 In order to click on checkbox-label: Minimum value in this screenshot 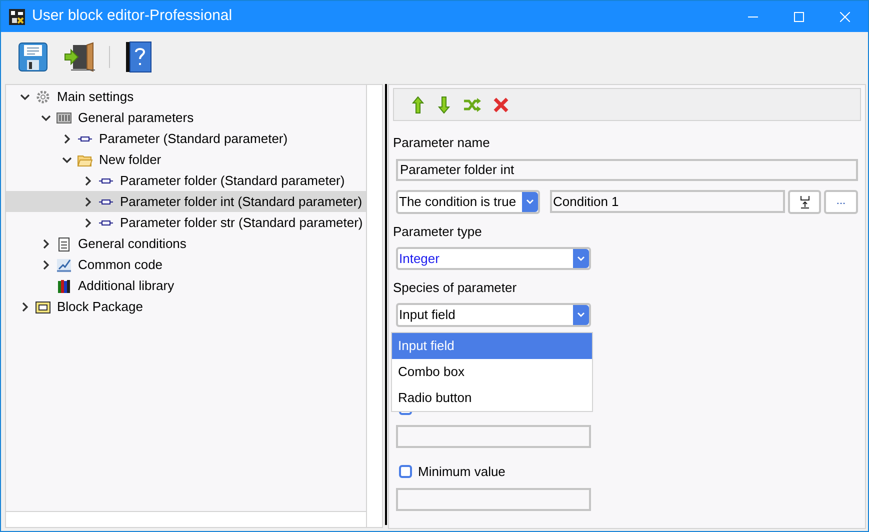, I will do `click(462, 471)`.